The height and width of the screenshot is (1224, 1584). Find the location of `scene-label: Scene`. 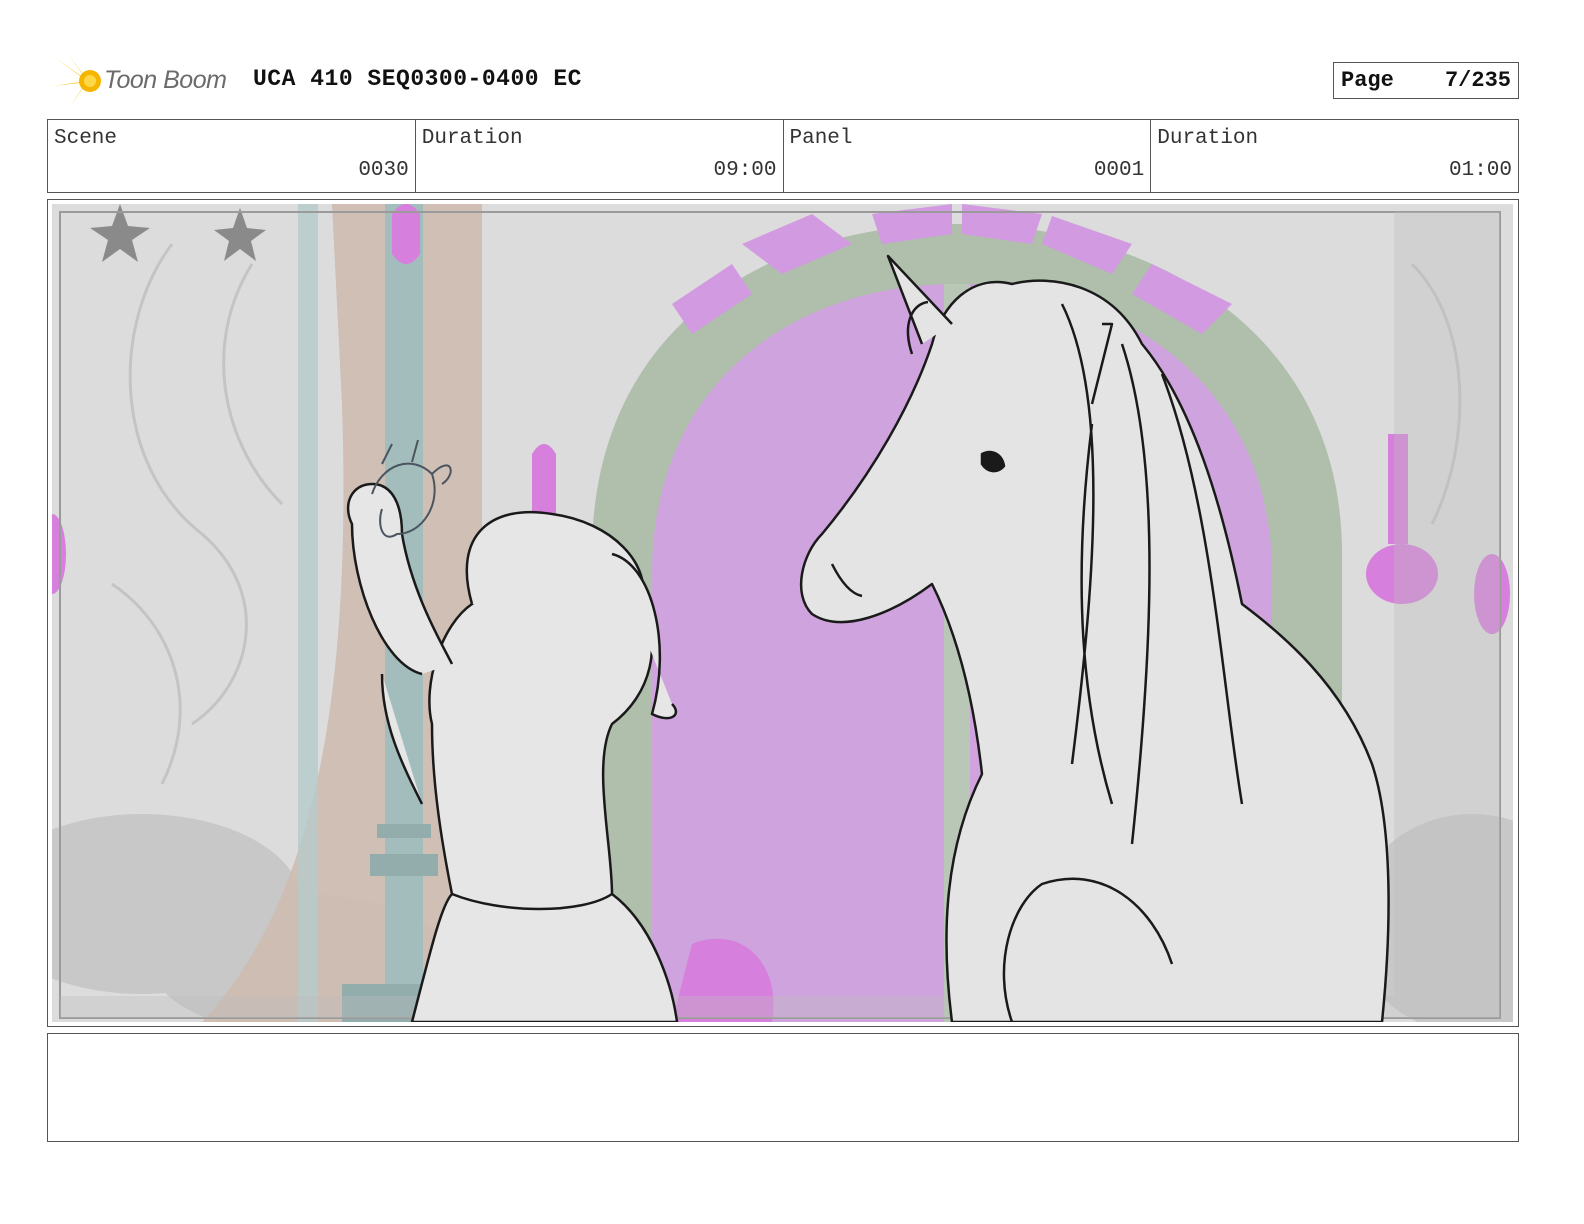

scene-label: Scene is located at coordinates (86, 138).